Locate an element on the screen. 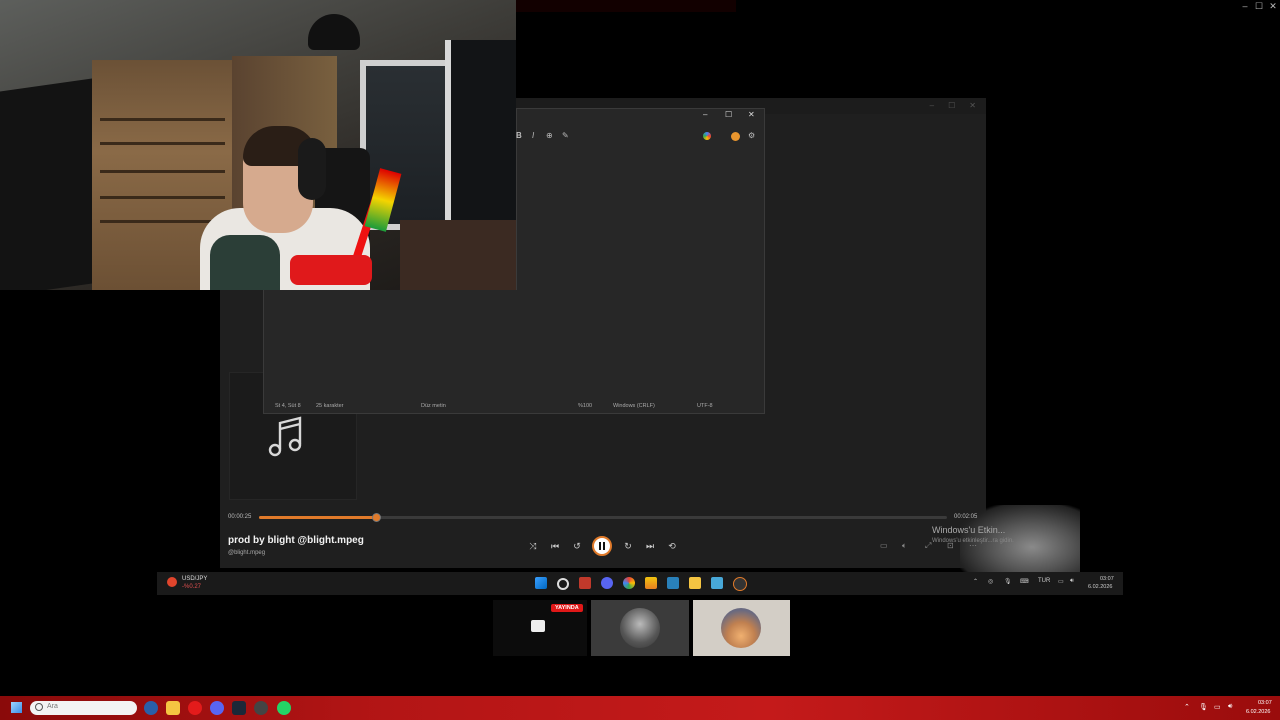 This screenshot has height=720, width=1280. window-controls: – ☐ ✕ is located at coordinates (1259, 6).